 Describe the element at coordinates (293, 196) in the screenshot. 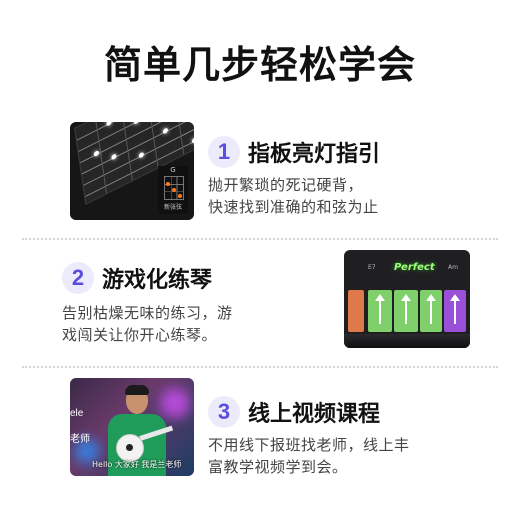

I see `step-1-description: 抛开繁琐的死记硬背， 快速找到准确的和弦为止` at that location.